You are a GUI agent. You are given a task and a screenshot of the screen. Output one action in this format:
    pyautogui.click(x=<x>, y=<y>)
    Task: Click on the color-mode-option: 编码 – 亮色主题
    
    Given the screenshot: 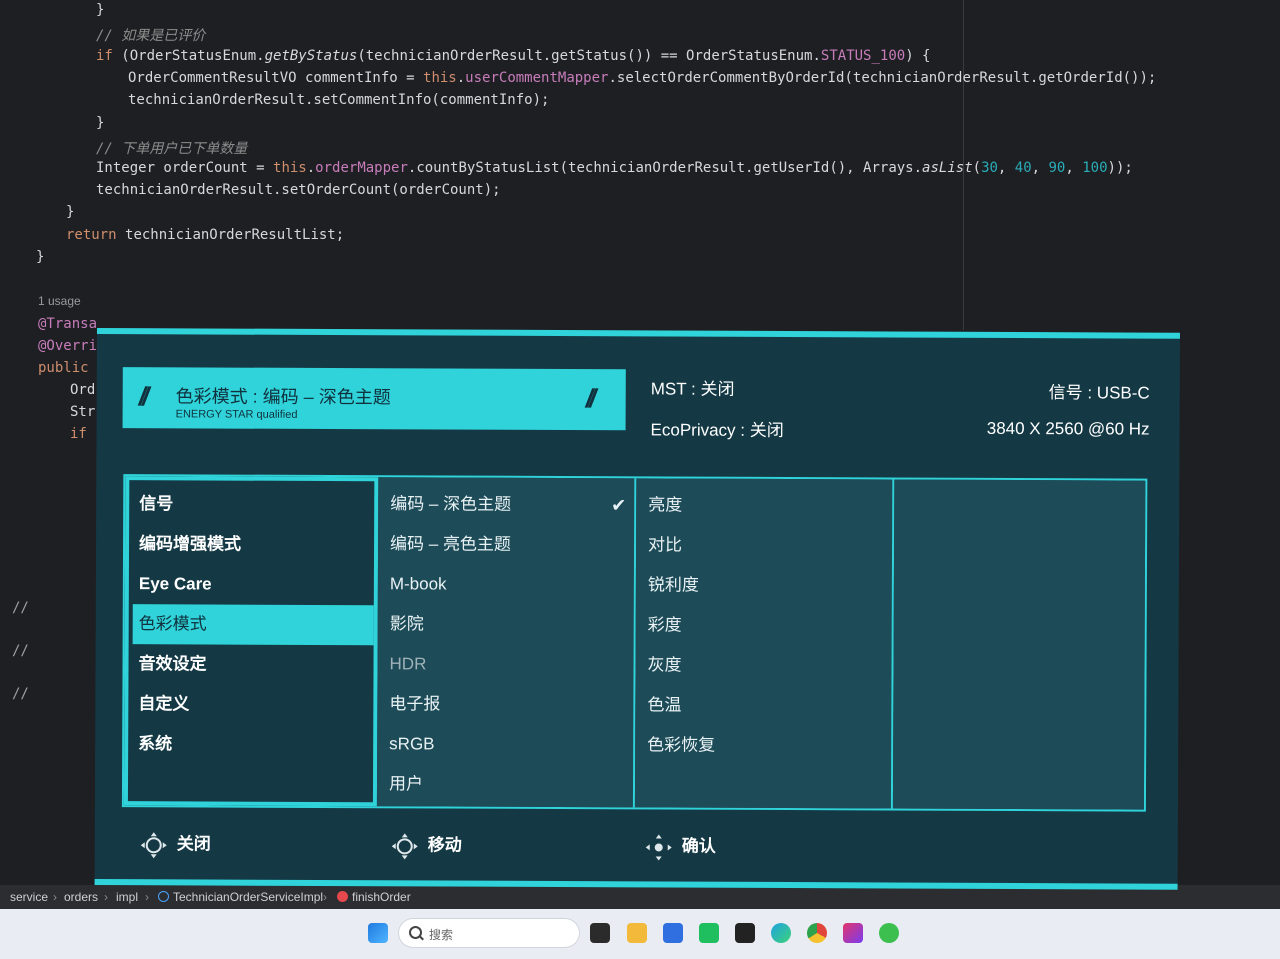 What is the action you would take?
    pyautogui.click(x=506, y=544)
    